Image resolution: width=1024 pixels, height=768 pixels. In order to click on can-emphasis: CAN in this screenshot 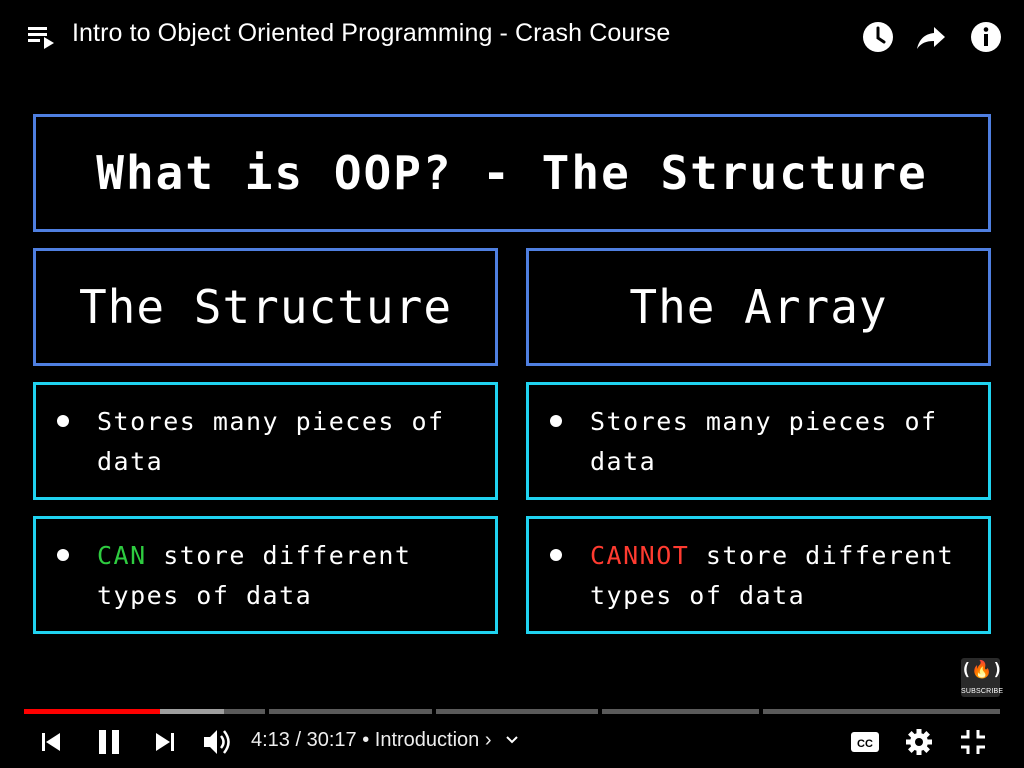, I will do `click(122, 555)`.